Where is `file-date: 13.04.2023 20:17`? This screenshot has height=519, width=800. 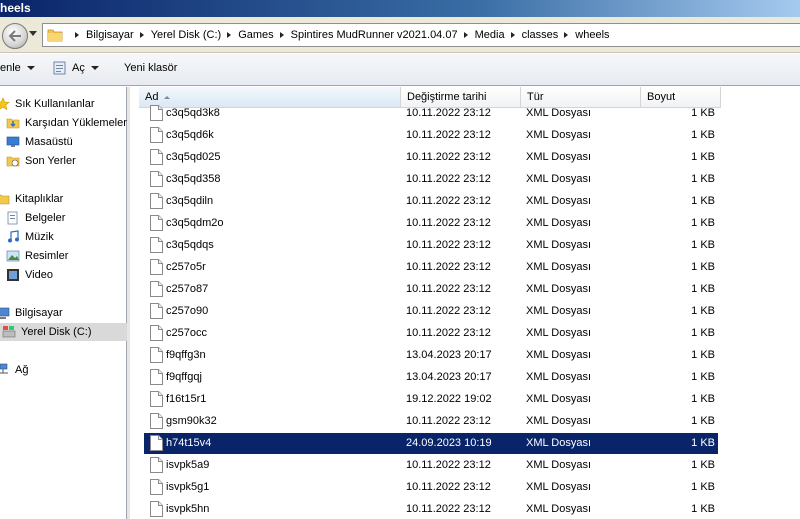
file-date: 13.04.2023 20:17 is located at coordinates (449, 355).